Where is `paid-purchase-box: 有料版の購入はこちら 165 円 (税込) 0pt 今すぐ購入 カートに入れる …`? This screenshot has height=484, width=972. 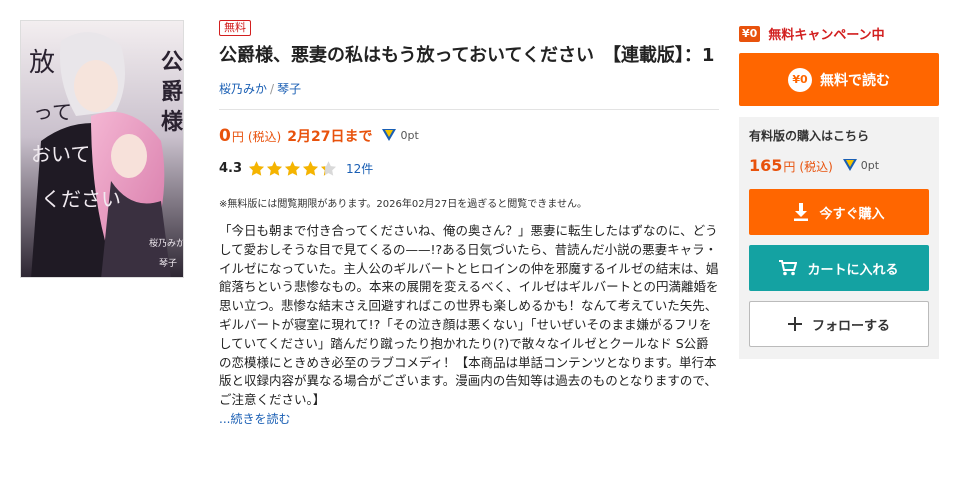 paid-purchase-box: 有料版の購入はこちら 165 円 (税込) 0pt 今すぐ購入 カートに入れる … is located at coordinates (839, 238).